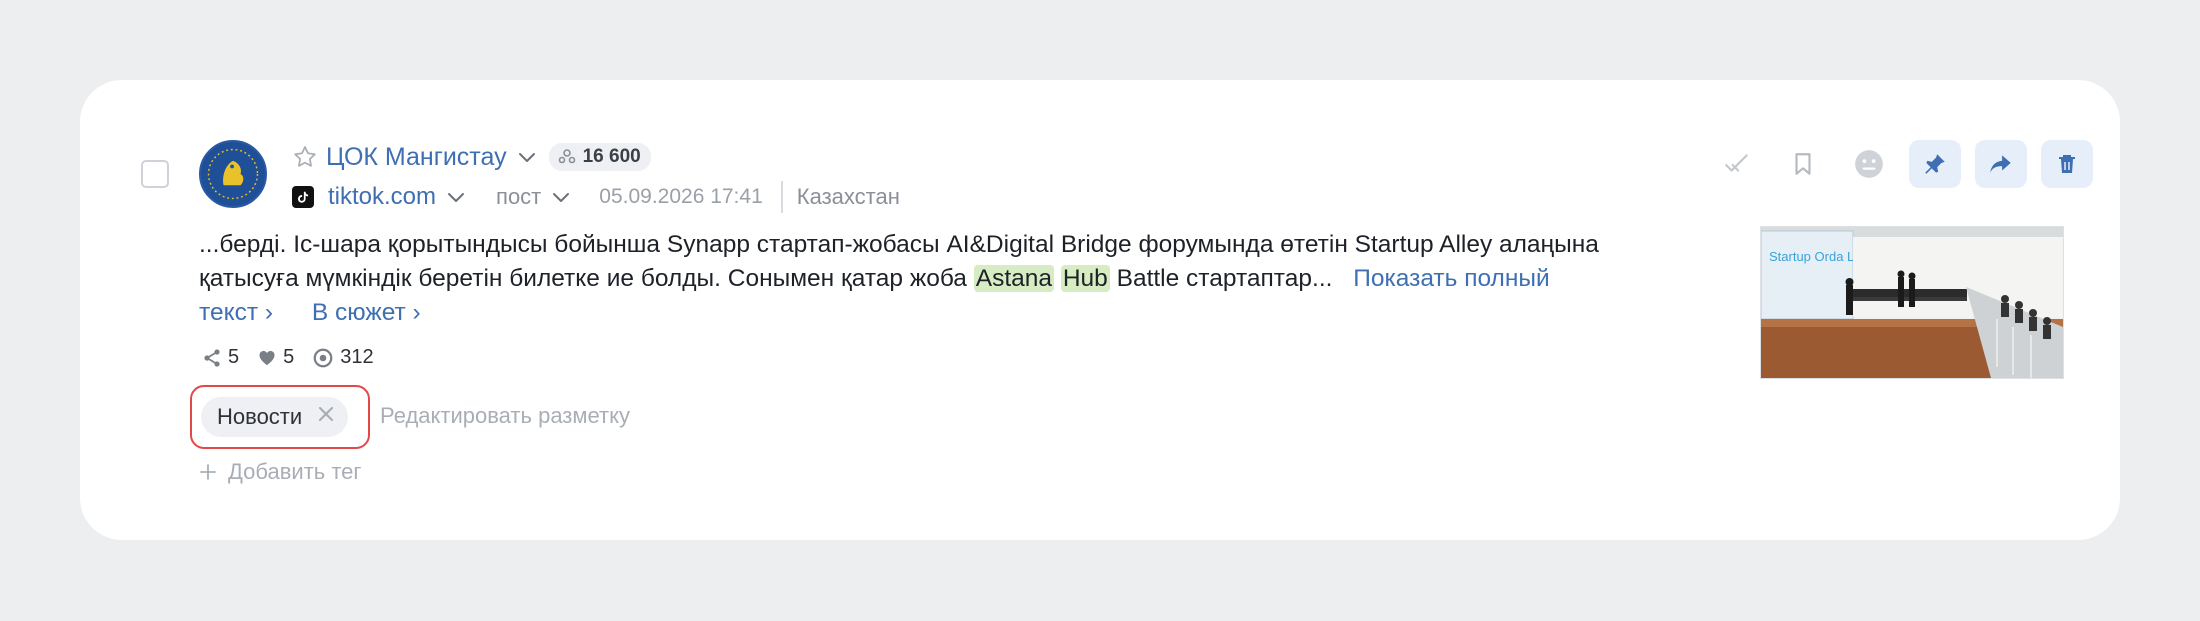  I want to click on domain-link: tiktok.com, so click(382, 197).